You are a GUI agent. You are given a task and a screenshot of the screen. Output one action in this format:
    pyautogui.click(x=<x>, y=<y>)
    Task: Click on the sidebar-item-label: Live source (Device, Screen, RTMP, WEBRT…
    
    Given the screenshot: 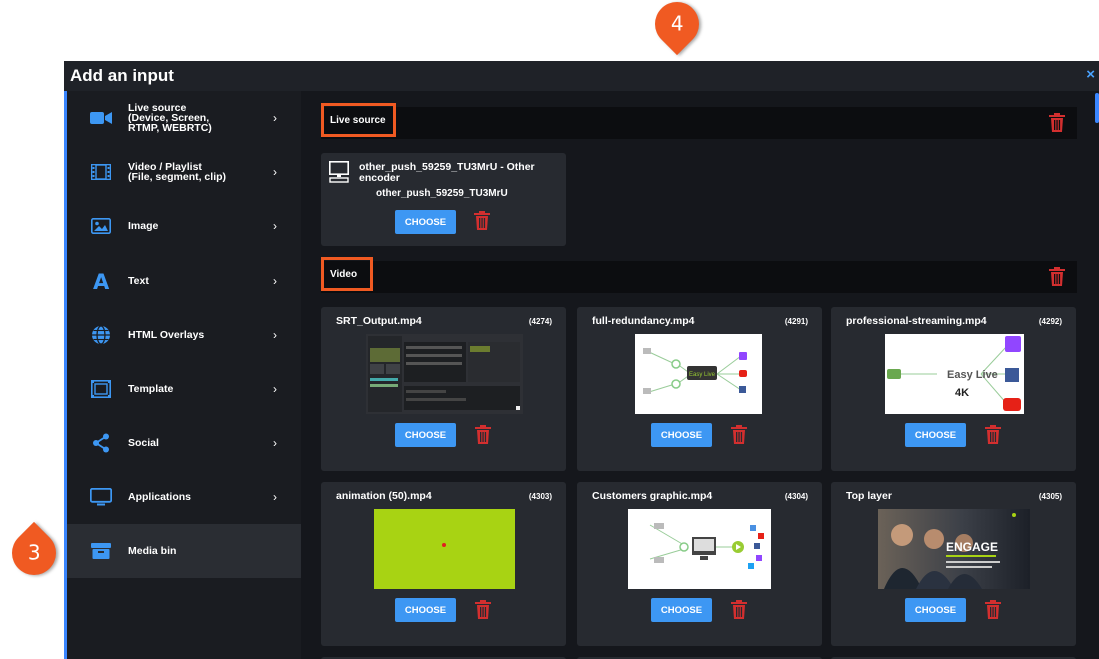 What is the action you would take?
    pyautogui.click(x=170, y=118)
    